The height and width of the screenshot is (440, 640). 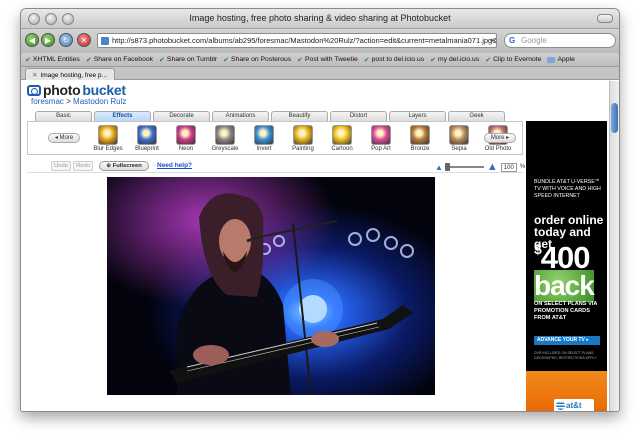 I want to click on reload-button: ↻, so click(x=66, y=40).